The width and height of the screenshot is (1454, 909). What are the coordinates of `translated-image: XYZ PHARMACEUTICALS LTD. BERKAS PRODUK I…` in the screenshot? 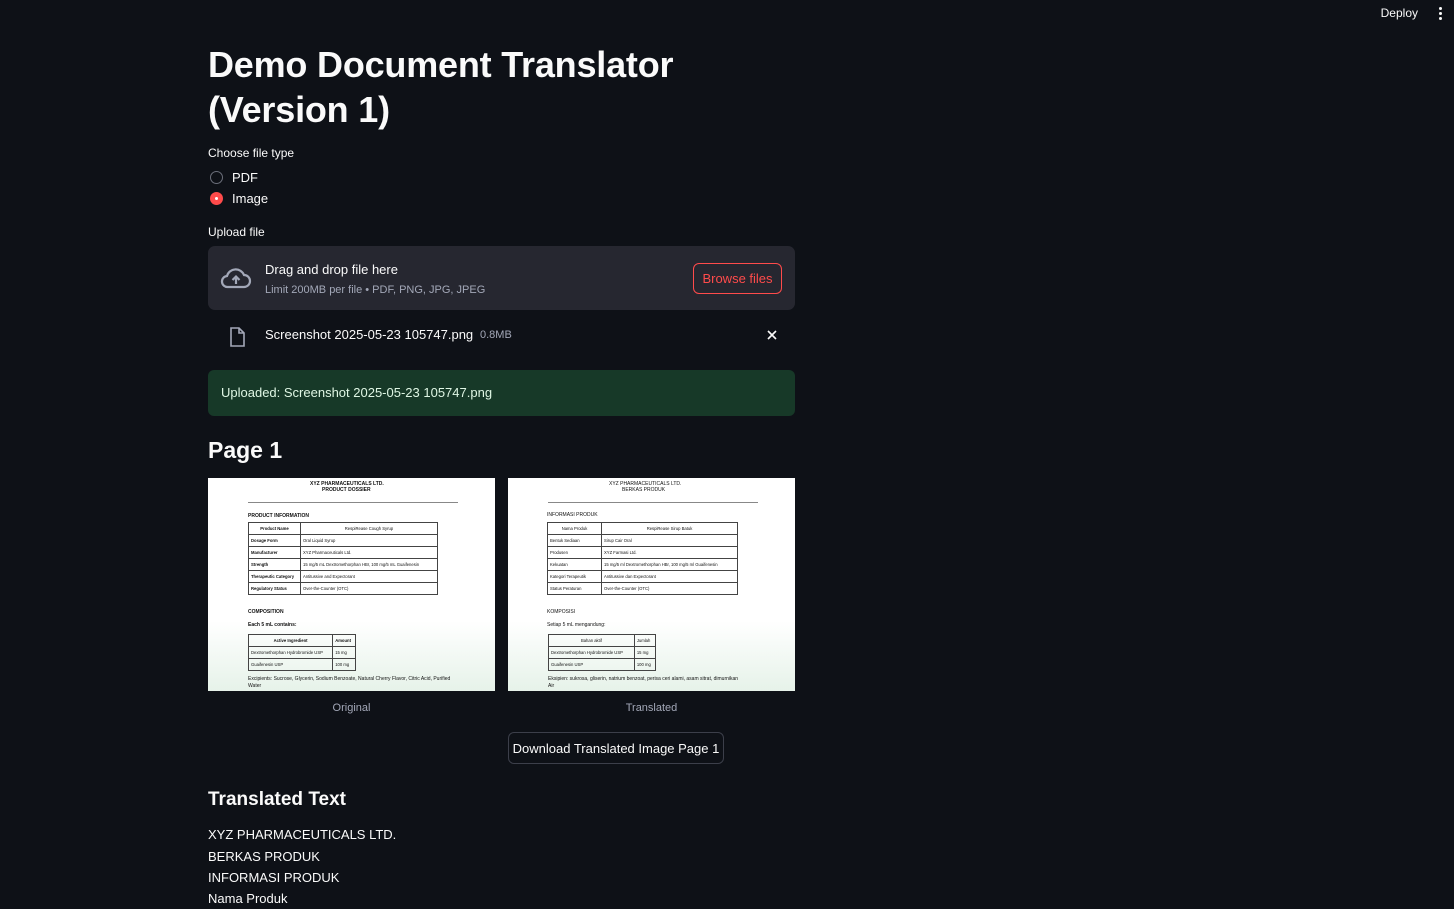 It's located at (651, 584).